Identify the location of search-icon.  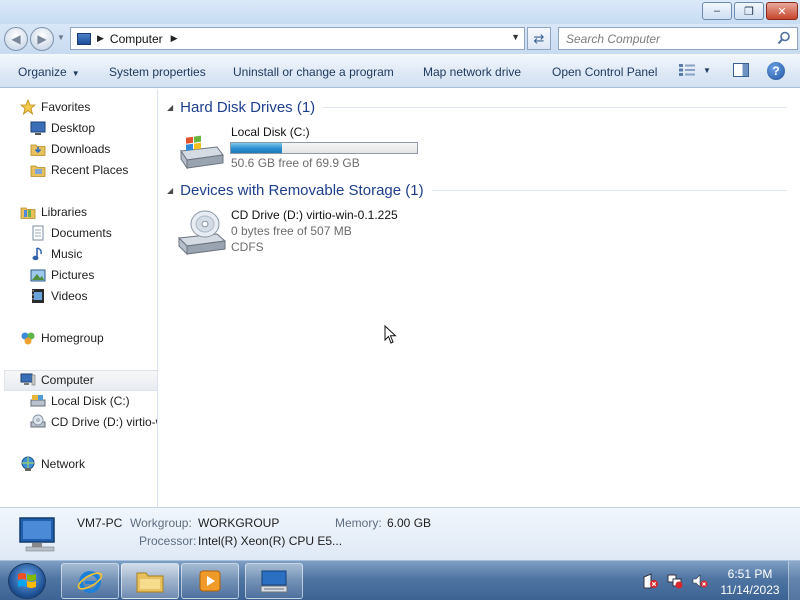
(784, 38).